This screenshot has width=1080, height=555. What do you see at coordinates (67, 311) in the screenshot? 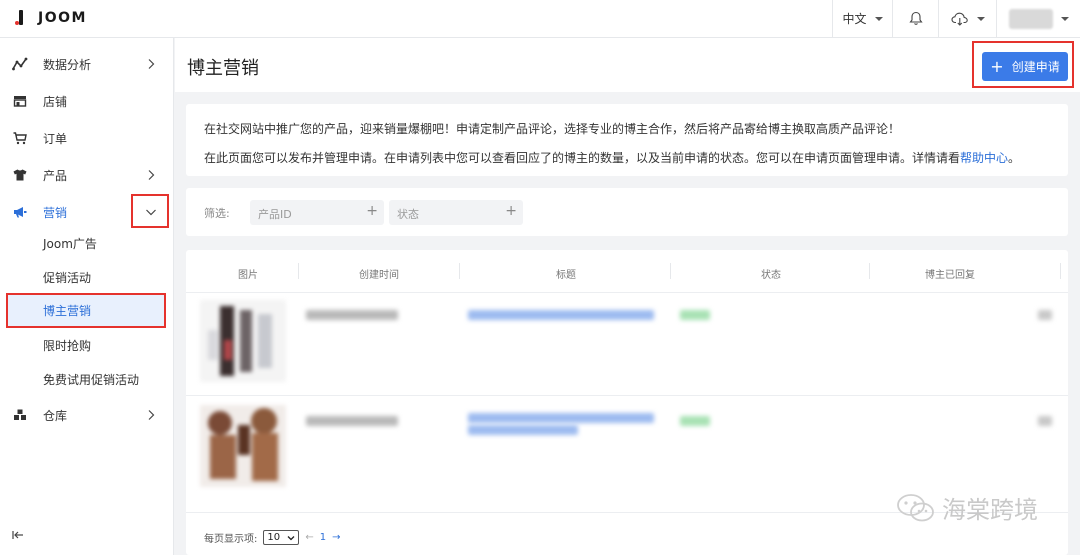
I see `sidebar-subitem-label: 博主营销` at bounding box center [67, 311].